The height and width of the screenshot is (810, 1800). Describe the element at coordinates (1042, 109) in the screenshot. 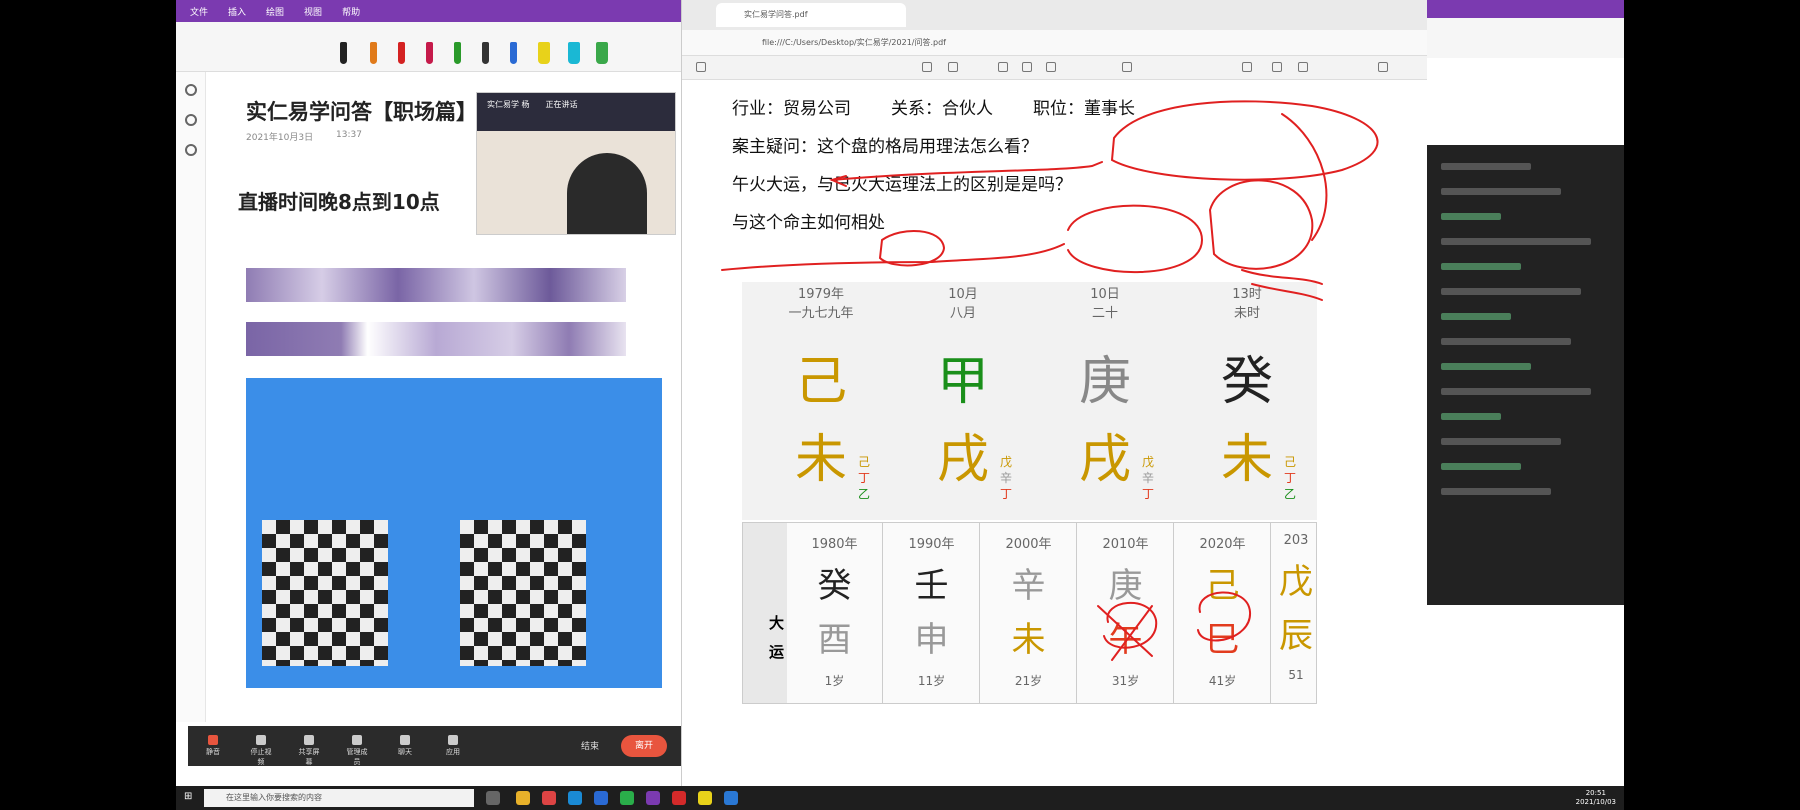

I see `case-info-row: 行业：贸易公司 关系：合伙人 职位：董事长` at that location.